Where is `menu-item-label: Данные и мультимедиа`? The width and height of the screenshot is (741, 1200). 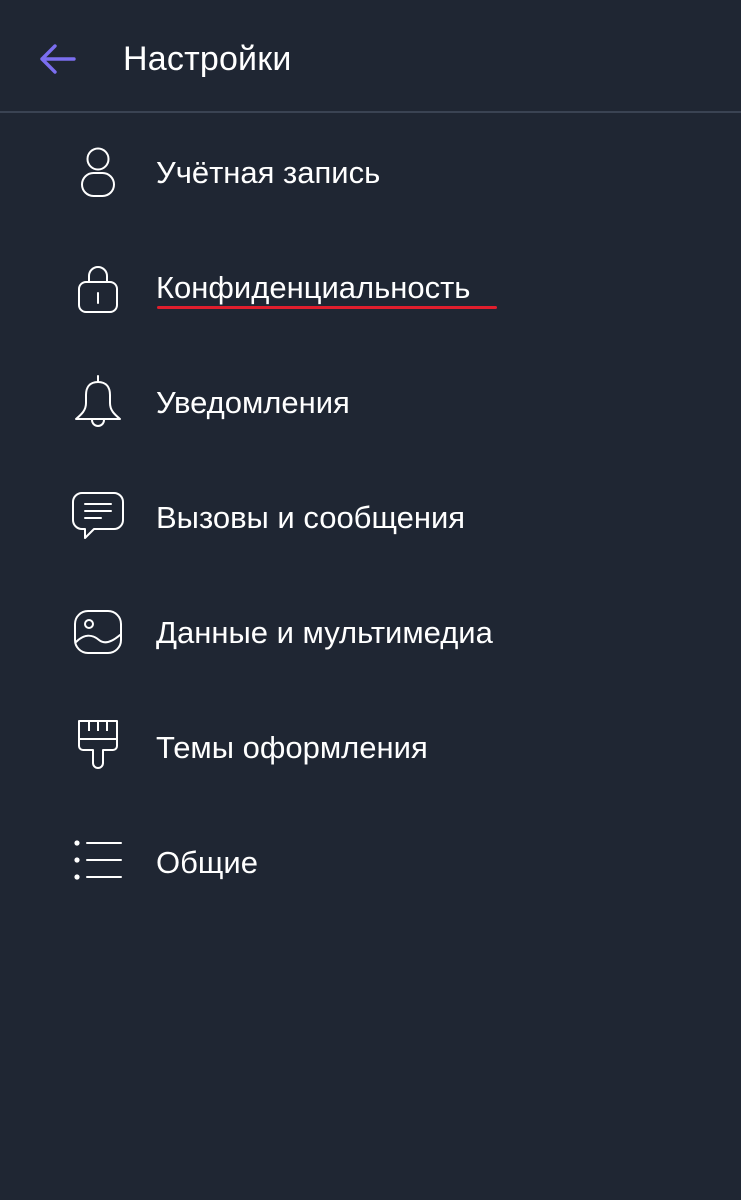 menu-item-label: Данные и мультимедиа is located at coordinates (324, 632).